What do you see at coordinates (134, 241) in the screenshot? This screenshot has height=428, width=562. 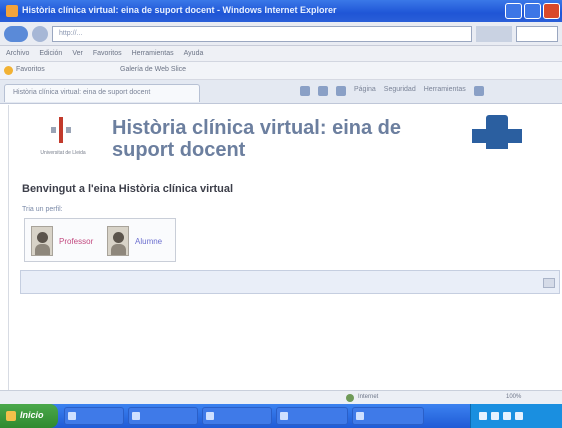 I see `profile-option-student: Alumne` at bounding box center [134, 241].